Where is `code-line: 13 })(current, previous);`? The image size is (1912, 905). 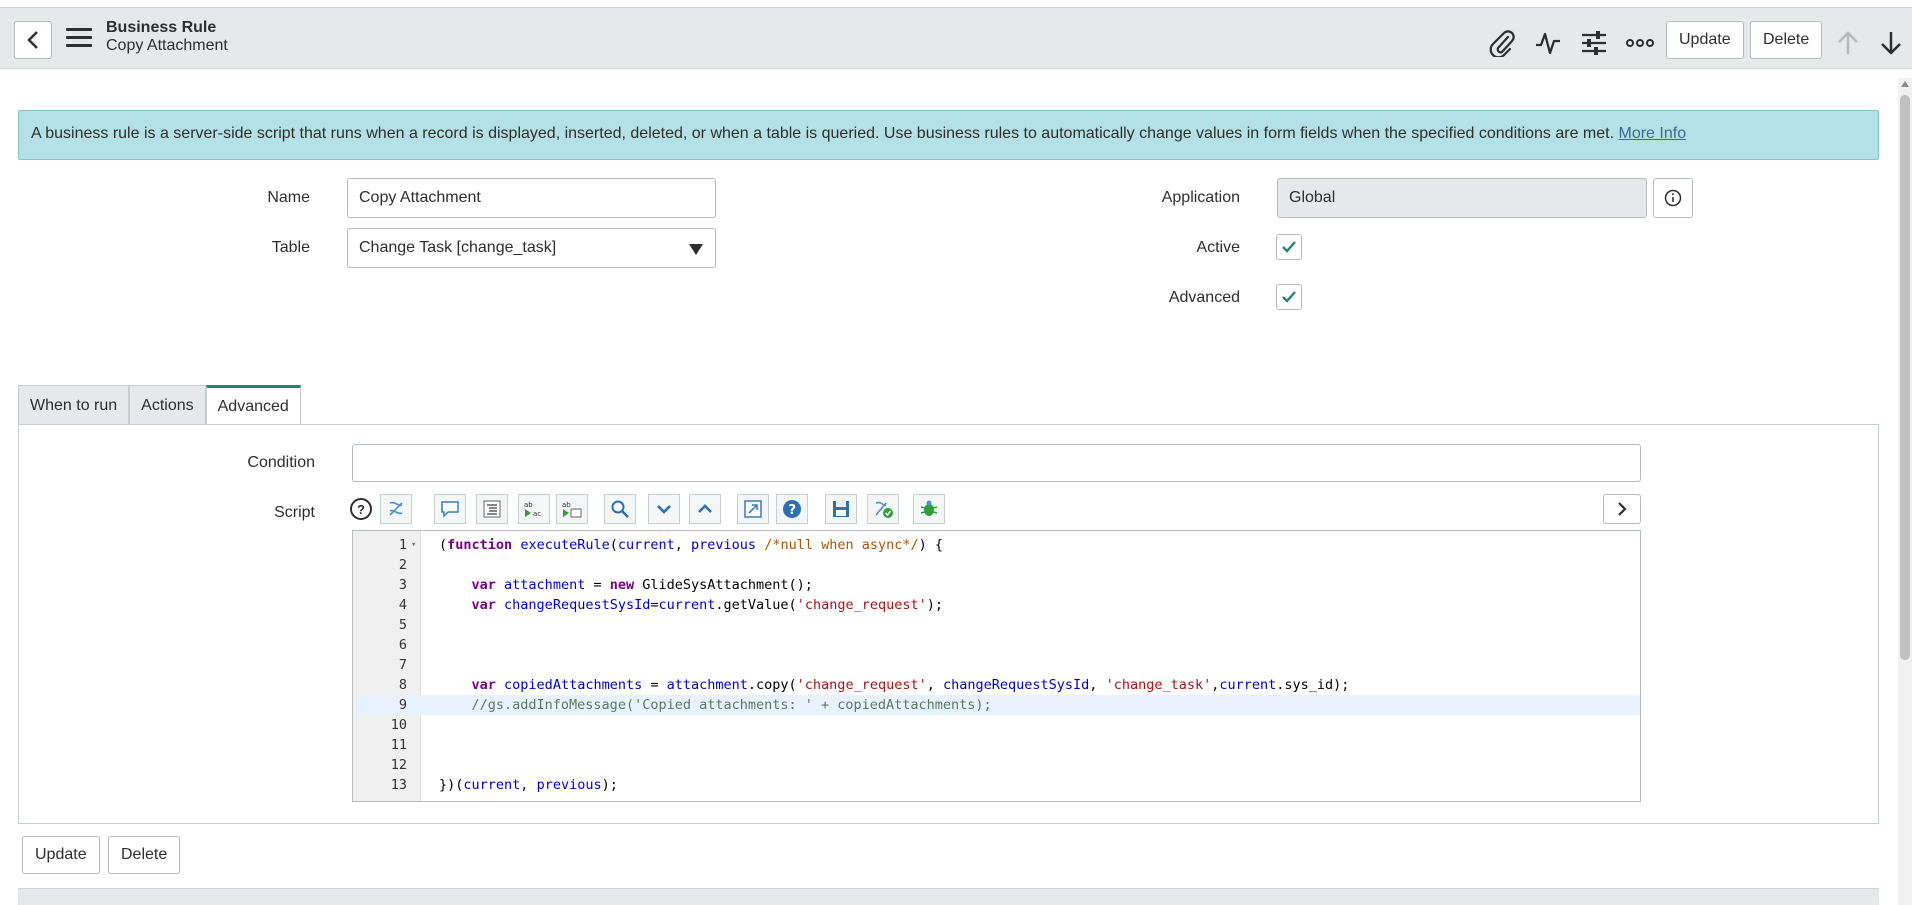
code-line: 13 })(current, previous); is located at coordinates (996, 785).